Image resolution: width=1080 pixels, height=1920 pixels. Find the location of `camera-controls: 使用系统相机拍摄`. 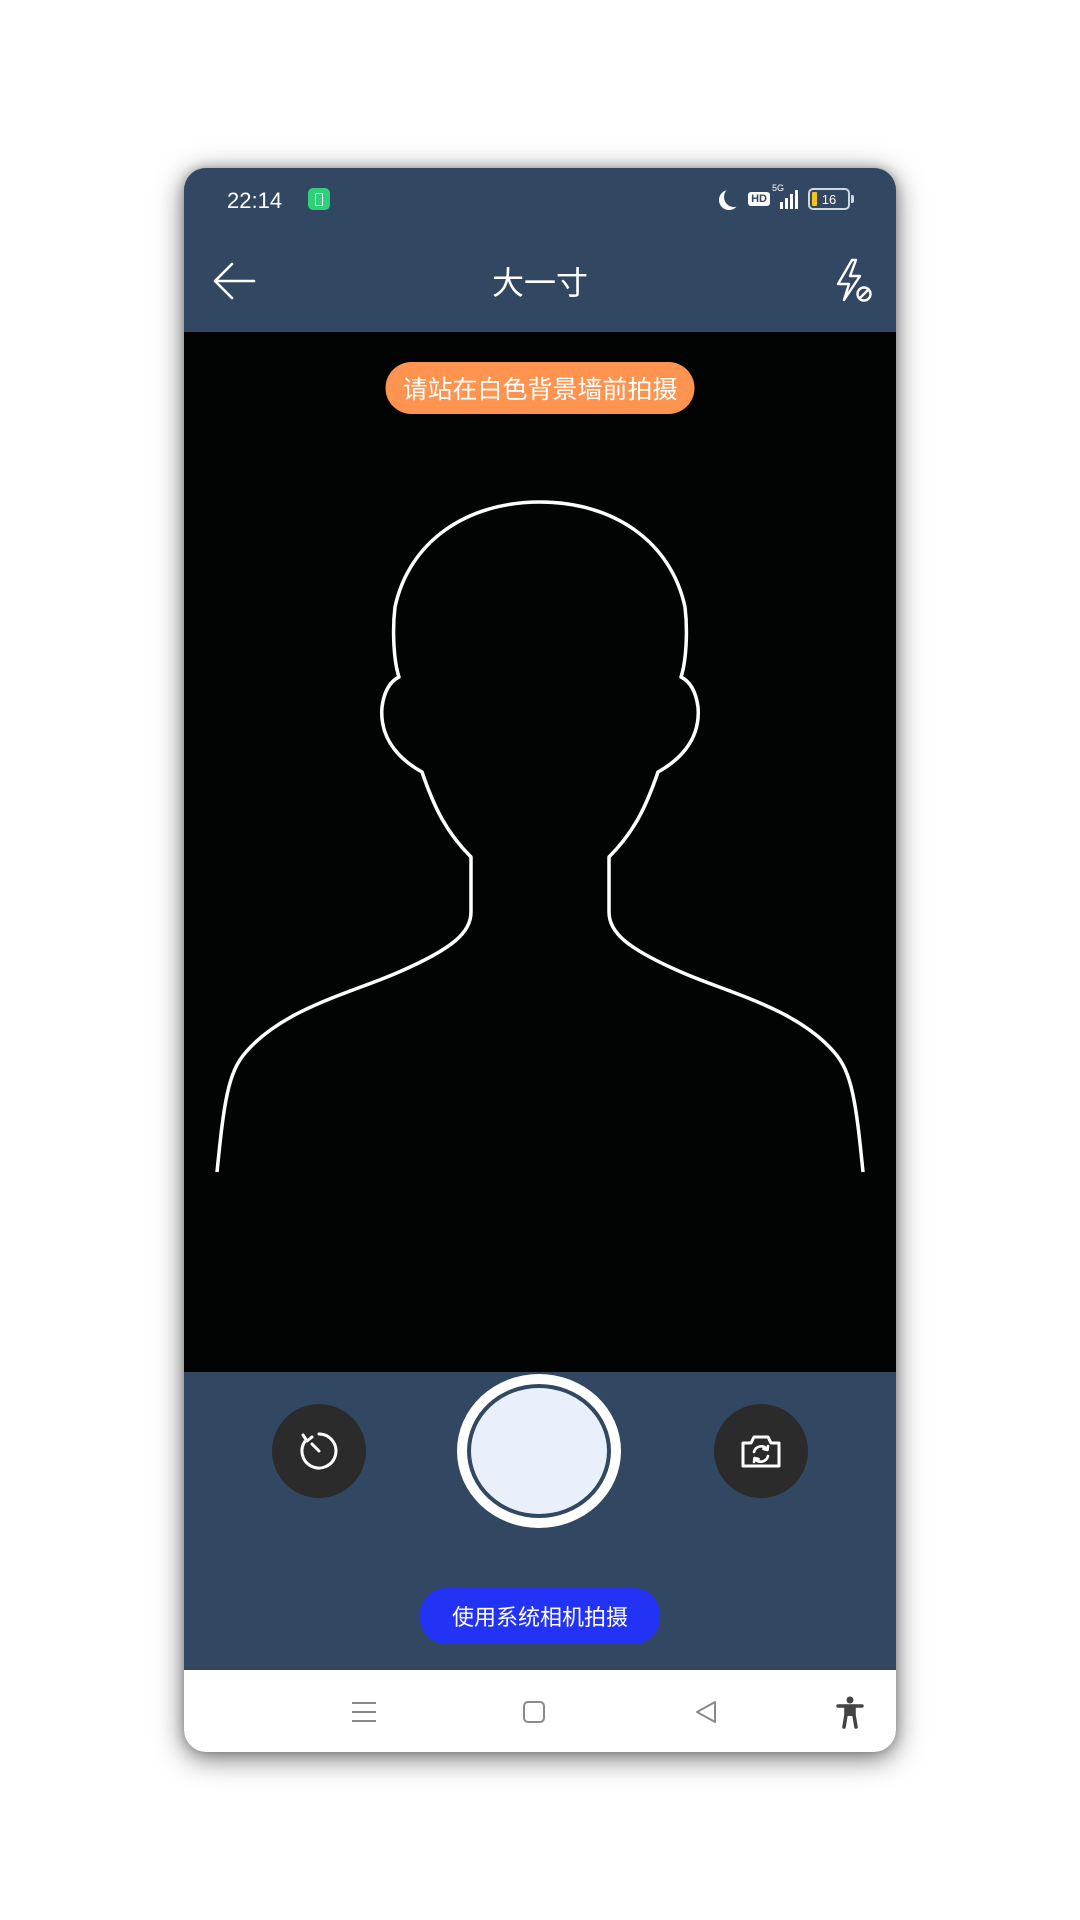

camera-controls: 使用系统相机拍摄 is located at coordinates (540, 1521).